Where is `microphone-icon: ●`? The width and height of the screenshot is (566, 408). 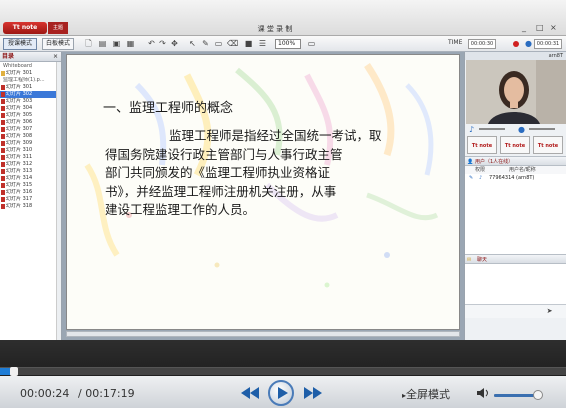
microphone-icon: ● is located at coordinates (521, 129).